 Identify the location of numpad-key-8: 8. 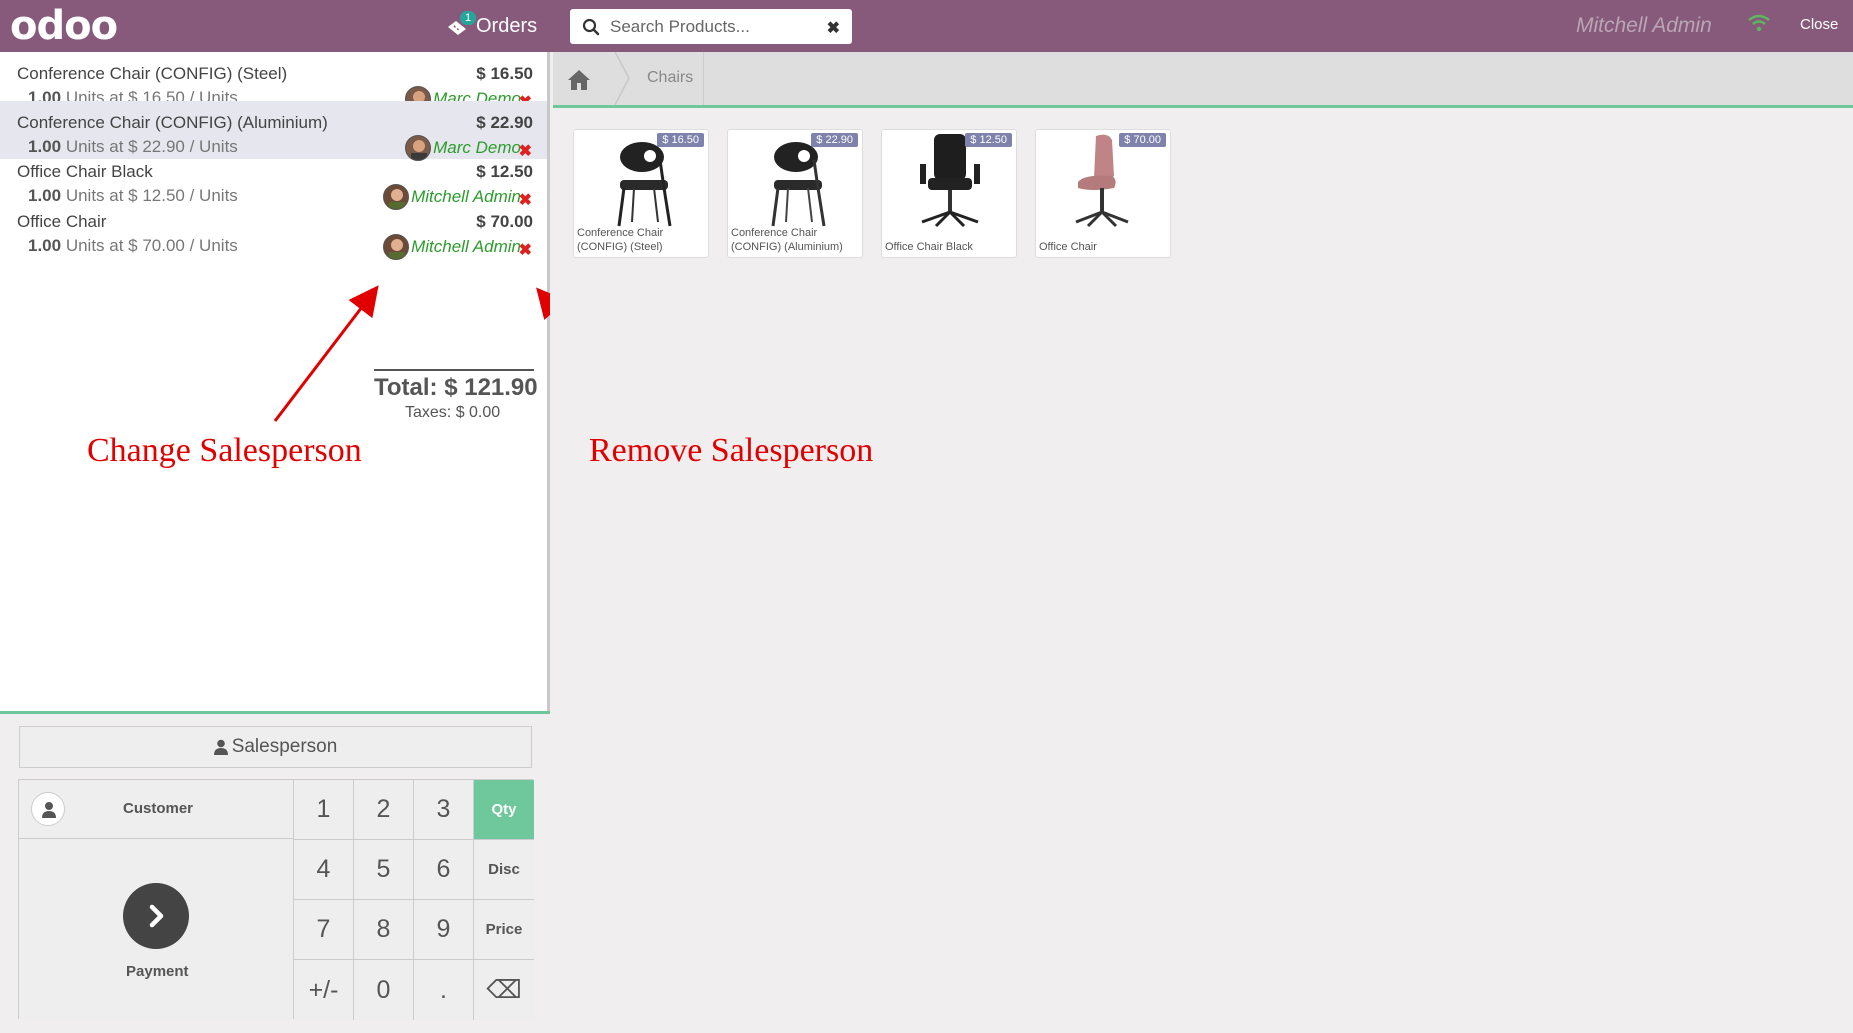
(384, 930).